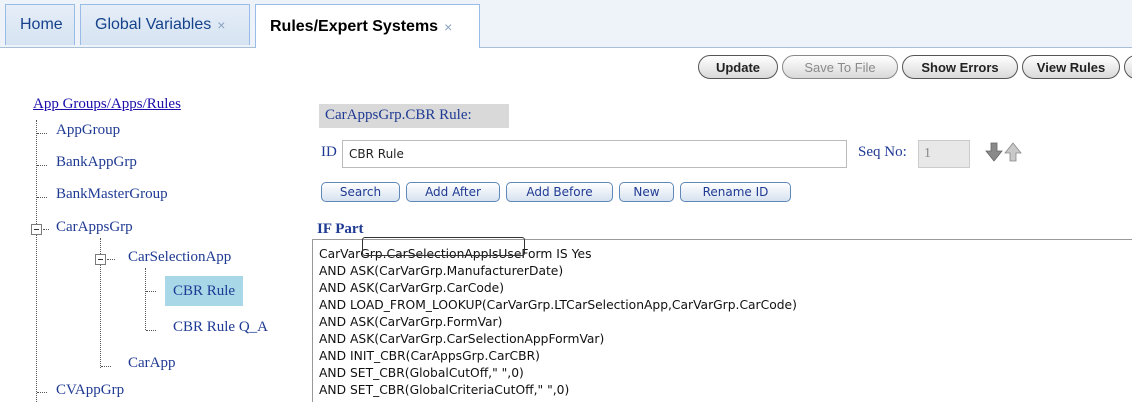 The image size is (1132, 402). I want to click on if-part-line: AND SET_CBR(GlobalCriteriaCutOff," ",0), so click(444, 390).